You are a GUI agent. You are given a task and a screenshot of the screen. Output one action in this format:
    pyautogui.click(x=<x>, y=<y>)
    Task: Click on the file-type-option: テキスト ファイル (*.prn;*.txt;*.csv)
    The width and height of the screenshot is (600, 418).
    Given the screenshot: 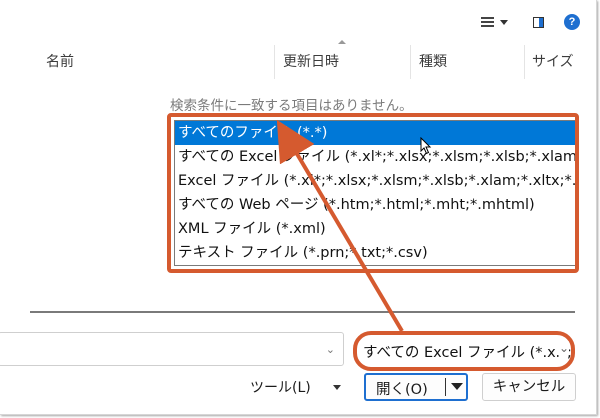 What is the action you would take?
    pyautogui.click(x=375, y=253)
    